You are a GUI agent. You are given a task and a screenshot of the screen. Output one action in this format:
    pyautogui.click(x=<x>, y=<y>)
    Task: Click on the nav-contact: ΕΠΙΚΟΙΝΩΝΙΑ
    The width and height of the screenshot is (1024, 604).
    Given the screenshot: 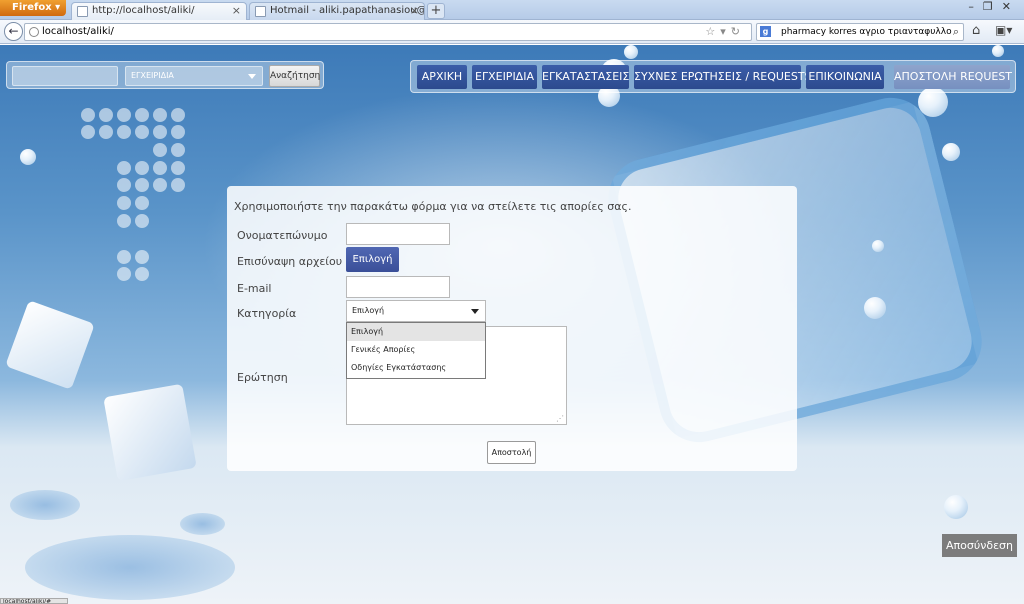 What is the action you would take?
    pyautogui.click(x=845, y=77)
    